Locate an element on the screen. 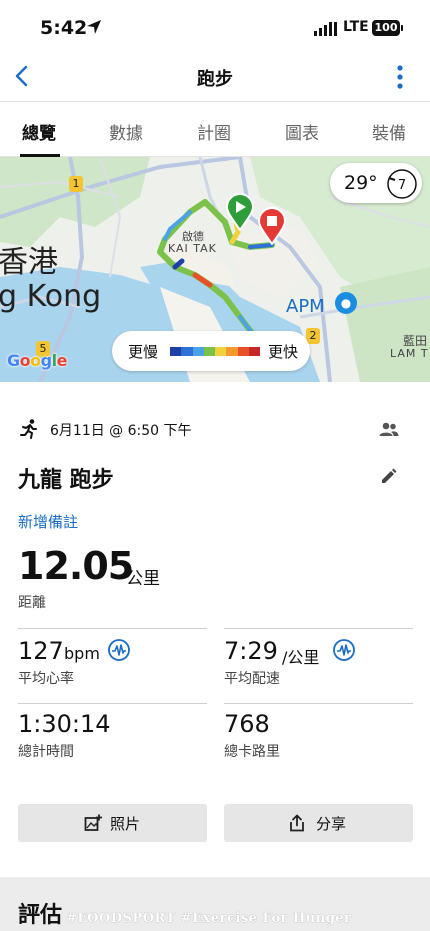 The image size is (430, 931). nav-bar: 跑步 is located at coordinates (215, 79).